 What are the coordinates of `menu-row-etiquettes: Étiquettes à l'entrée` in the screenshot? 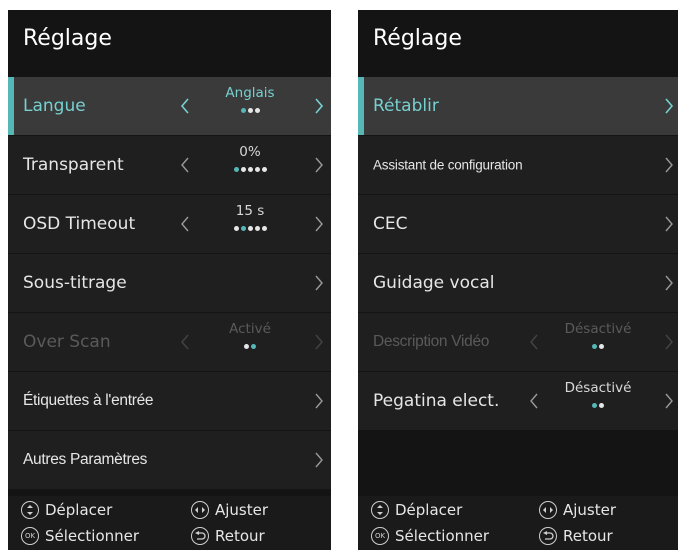 It's located at (169, 401).